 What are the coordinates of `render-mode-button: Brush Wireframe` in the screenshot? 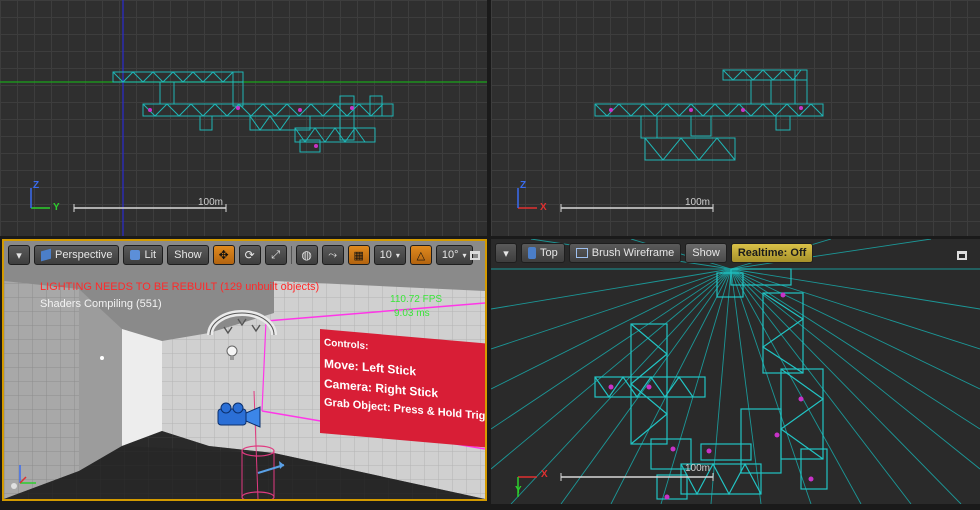 It's located at (625, 253).